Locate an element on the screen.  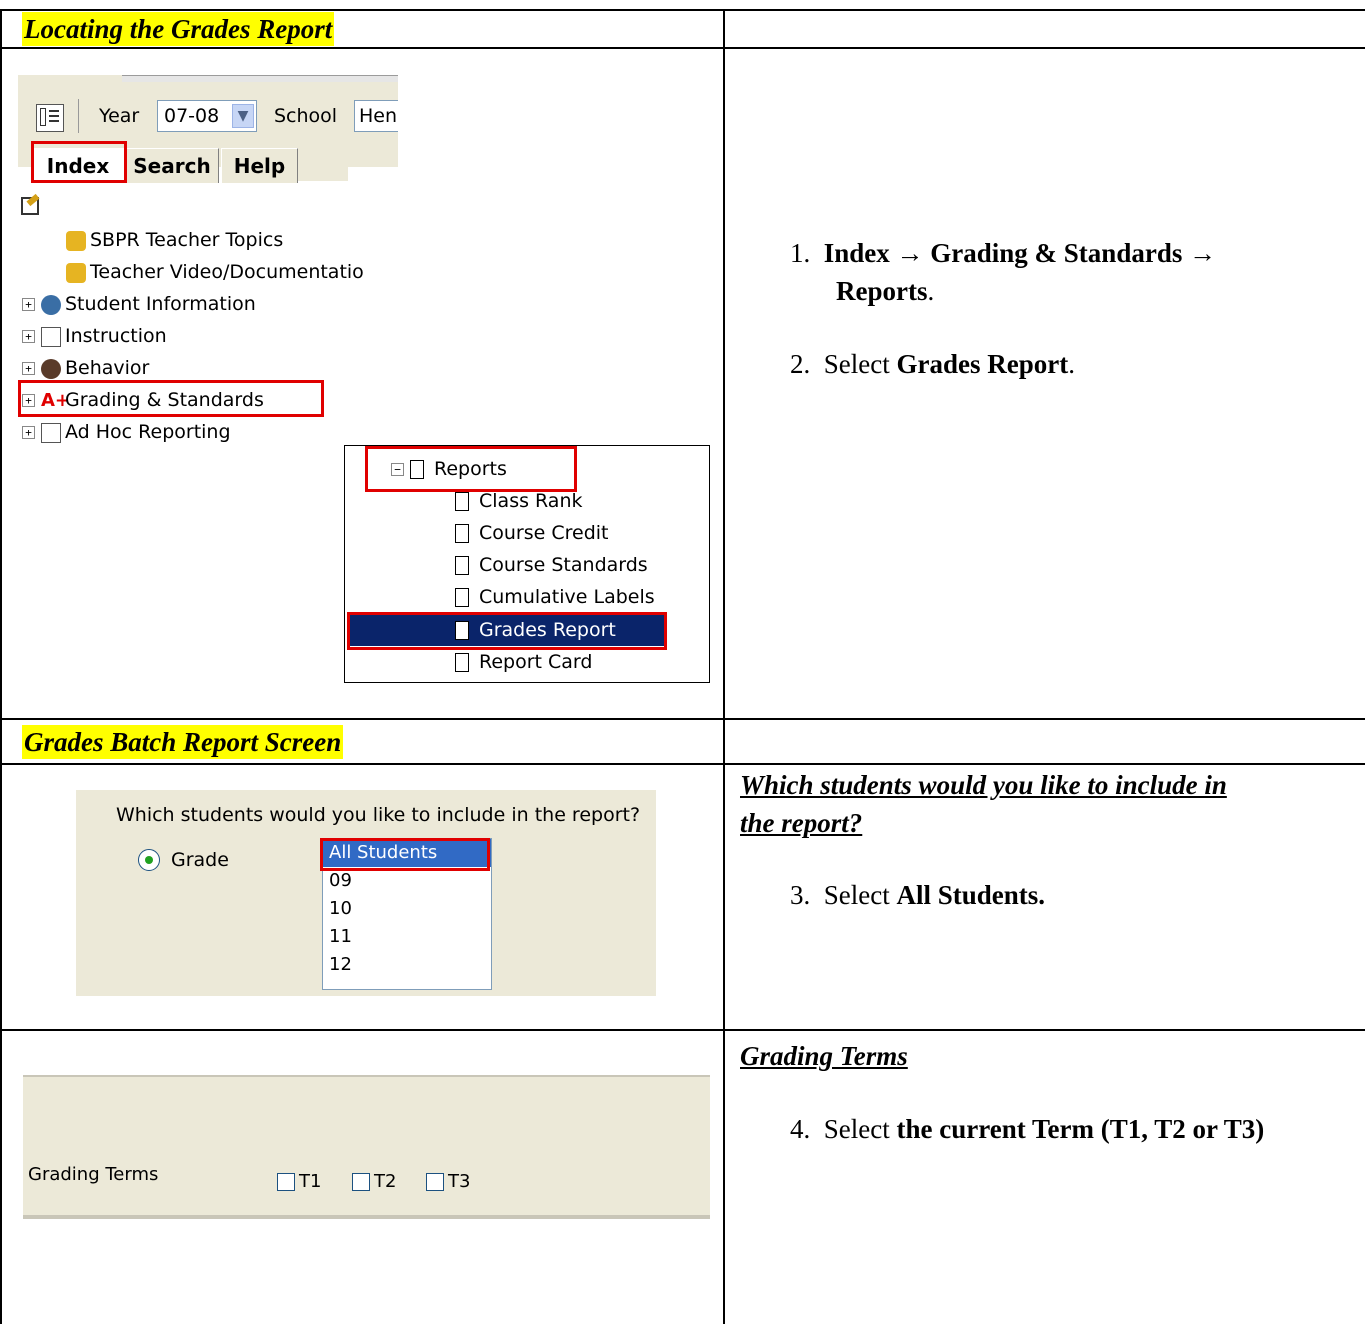
school-label: School is located at coordinates (306, 116).